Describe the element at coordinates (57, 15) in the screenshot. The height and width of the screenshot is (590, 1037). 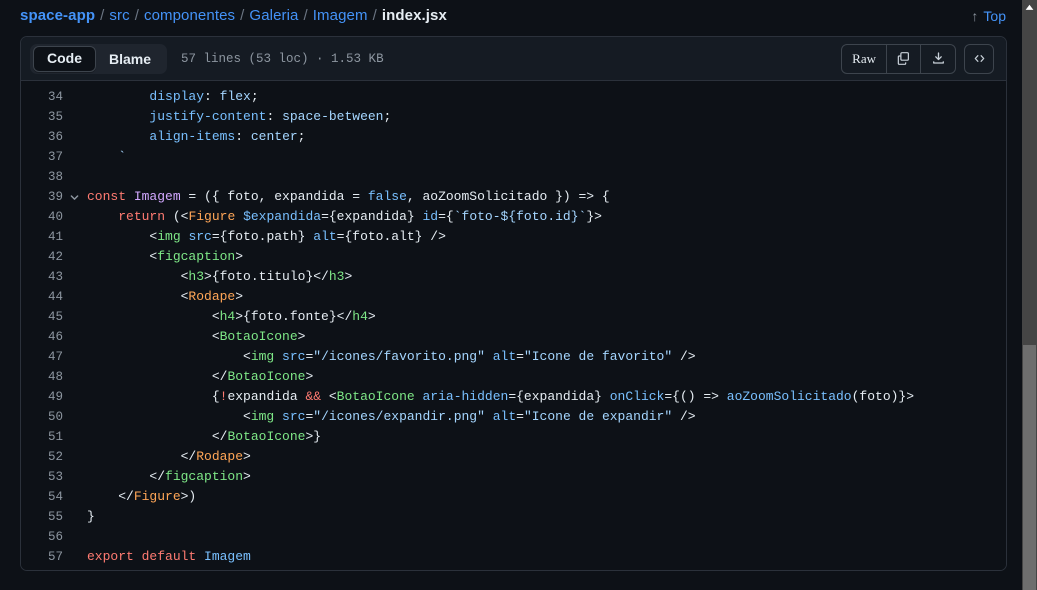
I see `breadcrumb-item-space-app: space-app` at that location.